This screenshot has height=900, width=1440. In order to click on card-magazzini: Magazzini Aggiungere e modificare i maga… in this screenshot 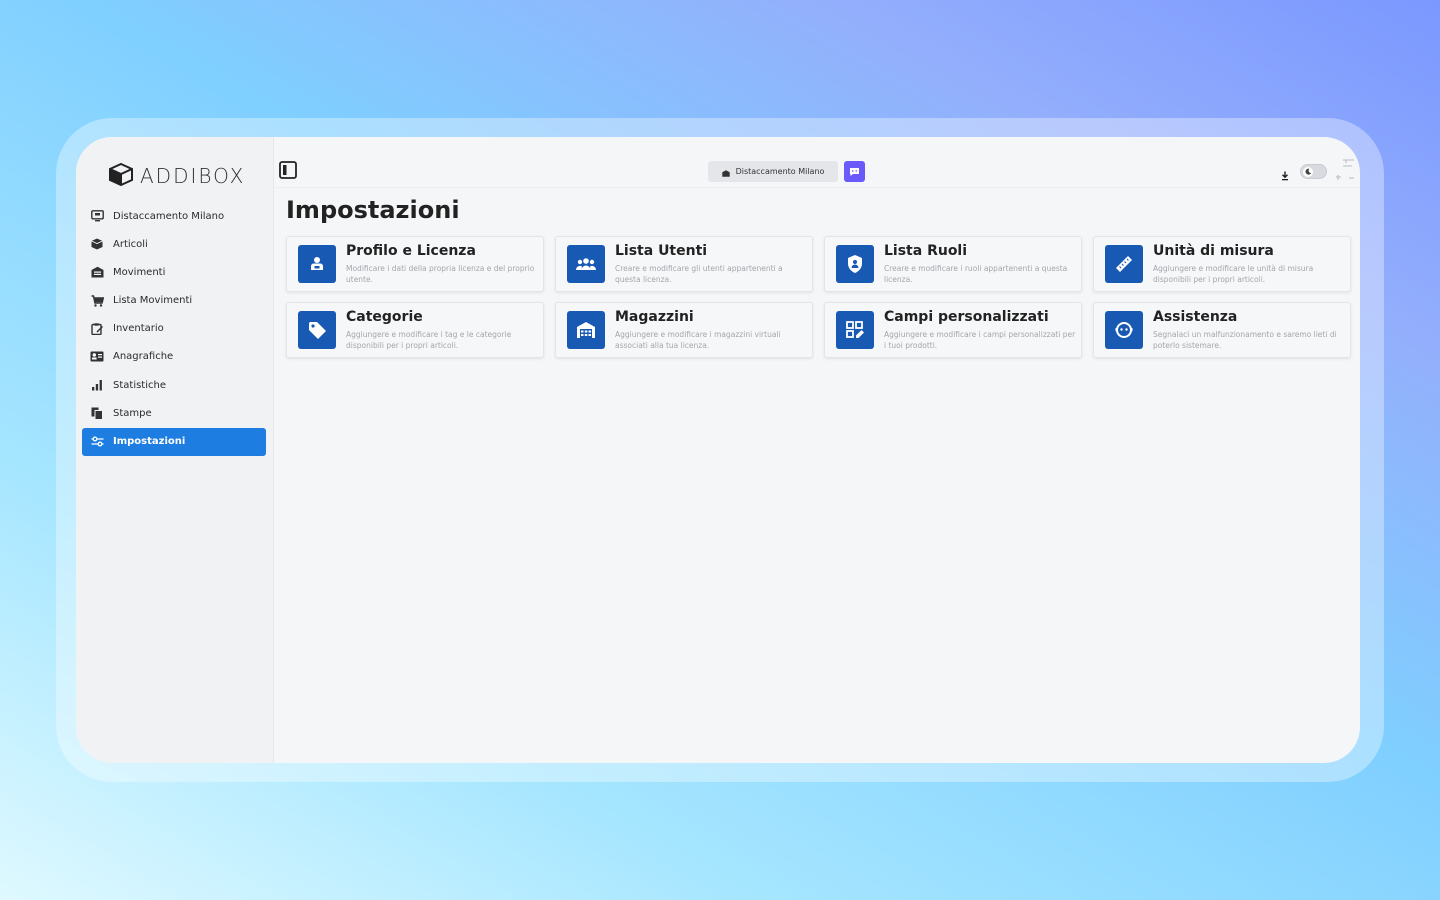, I will do `click(684, 330)`.